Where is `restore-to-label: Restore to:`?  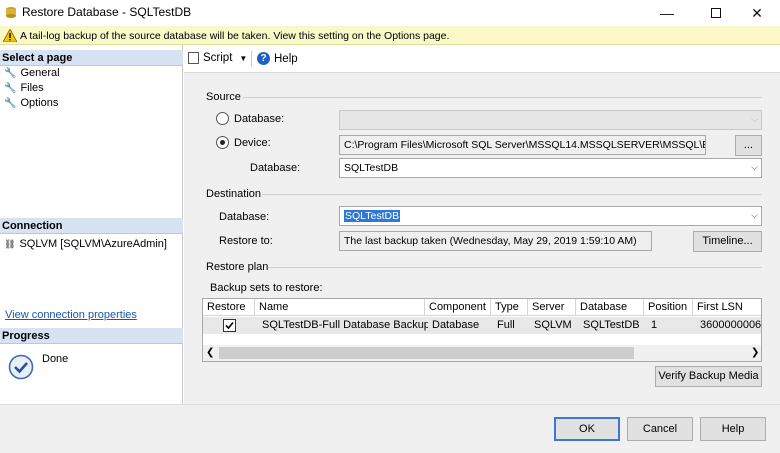 restore-to-label: Restore to: is located at coordinates (246, 241).